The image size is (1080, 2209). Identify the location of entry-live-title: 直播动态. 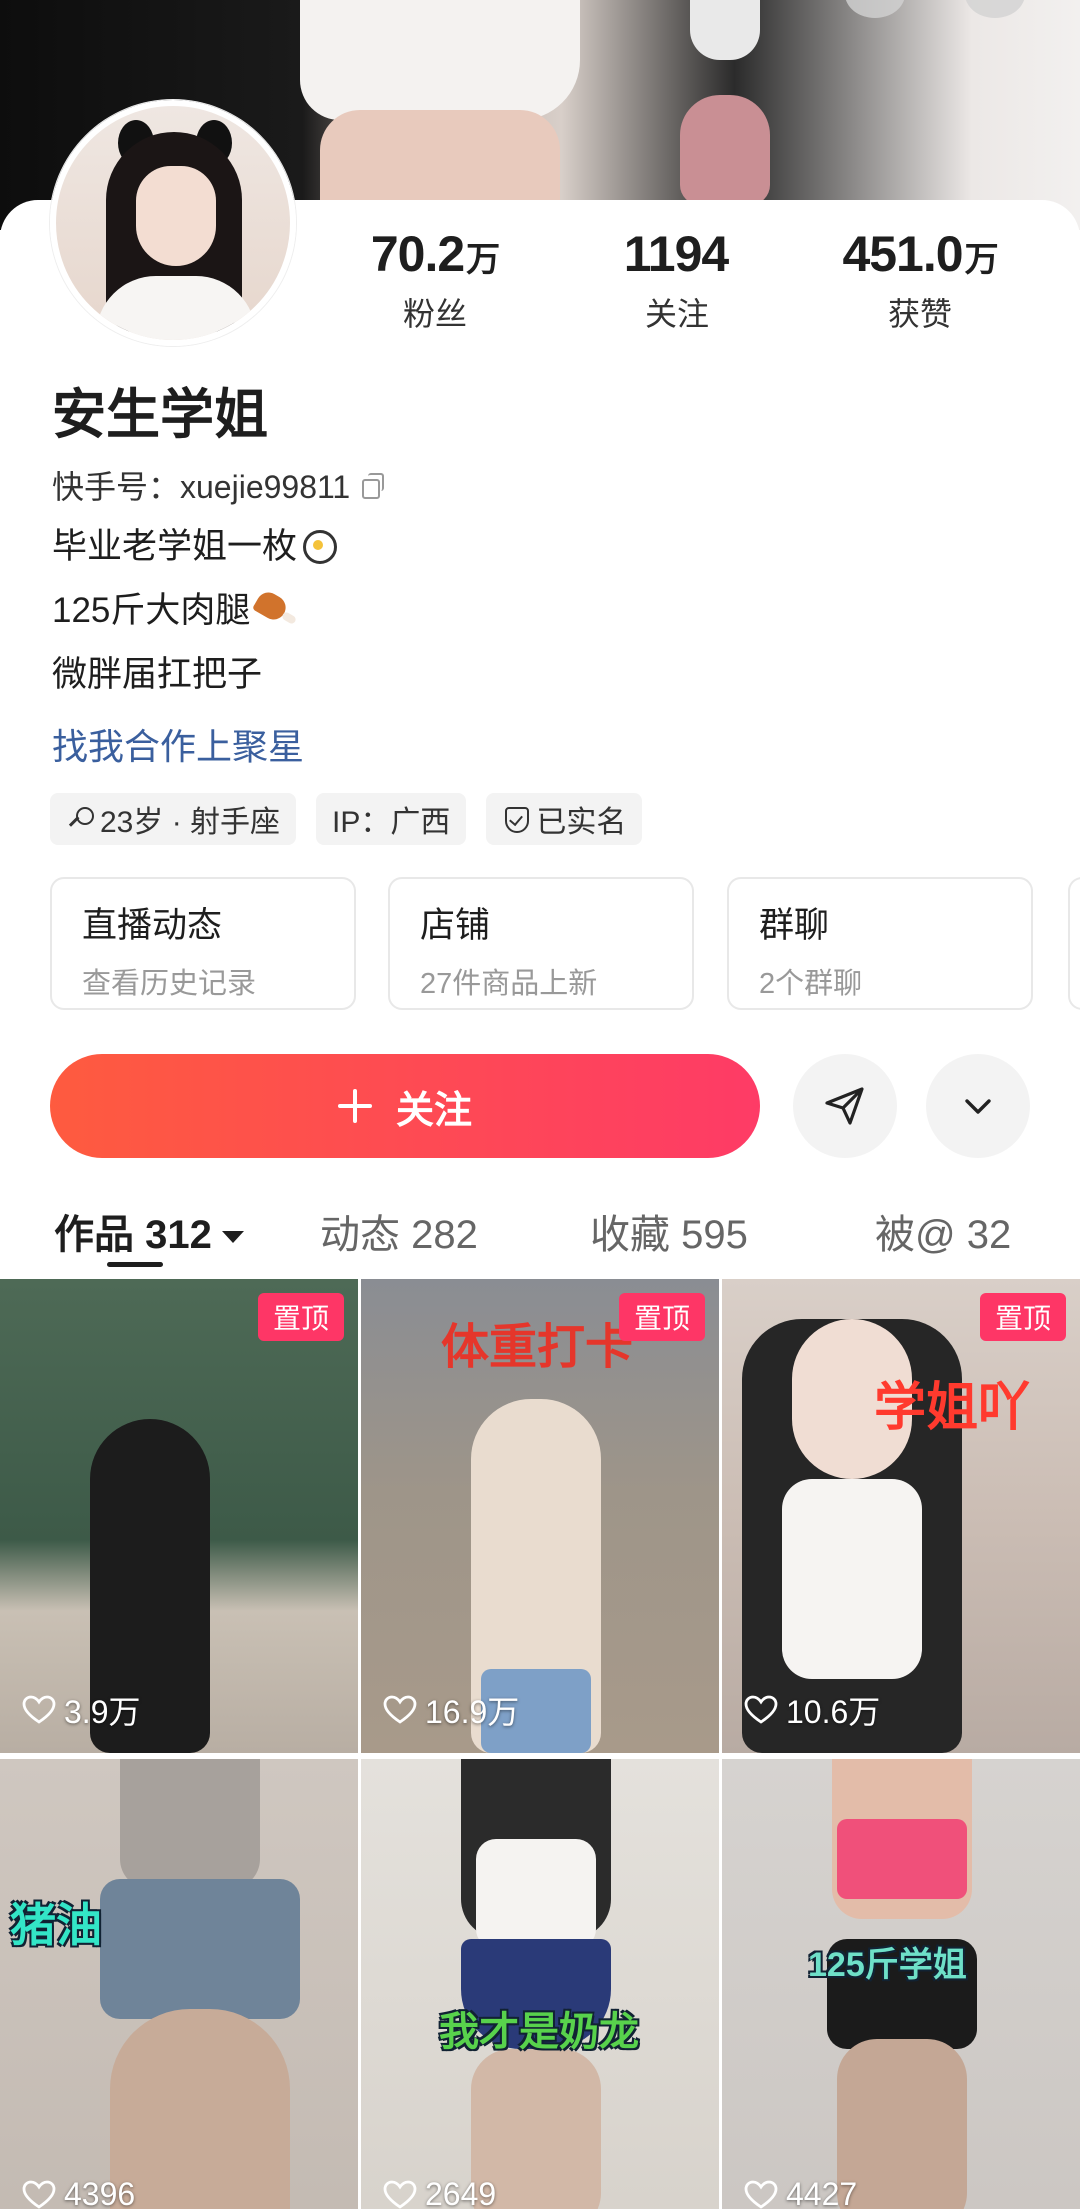
(152, 925).